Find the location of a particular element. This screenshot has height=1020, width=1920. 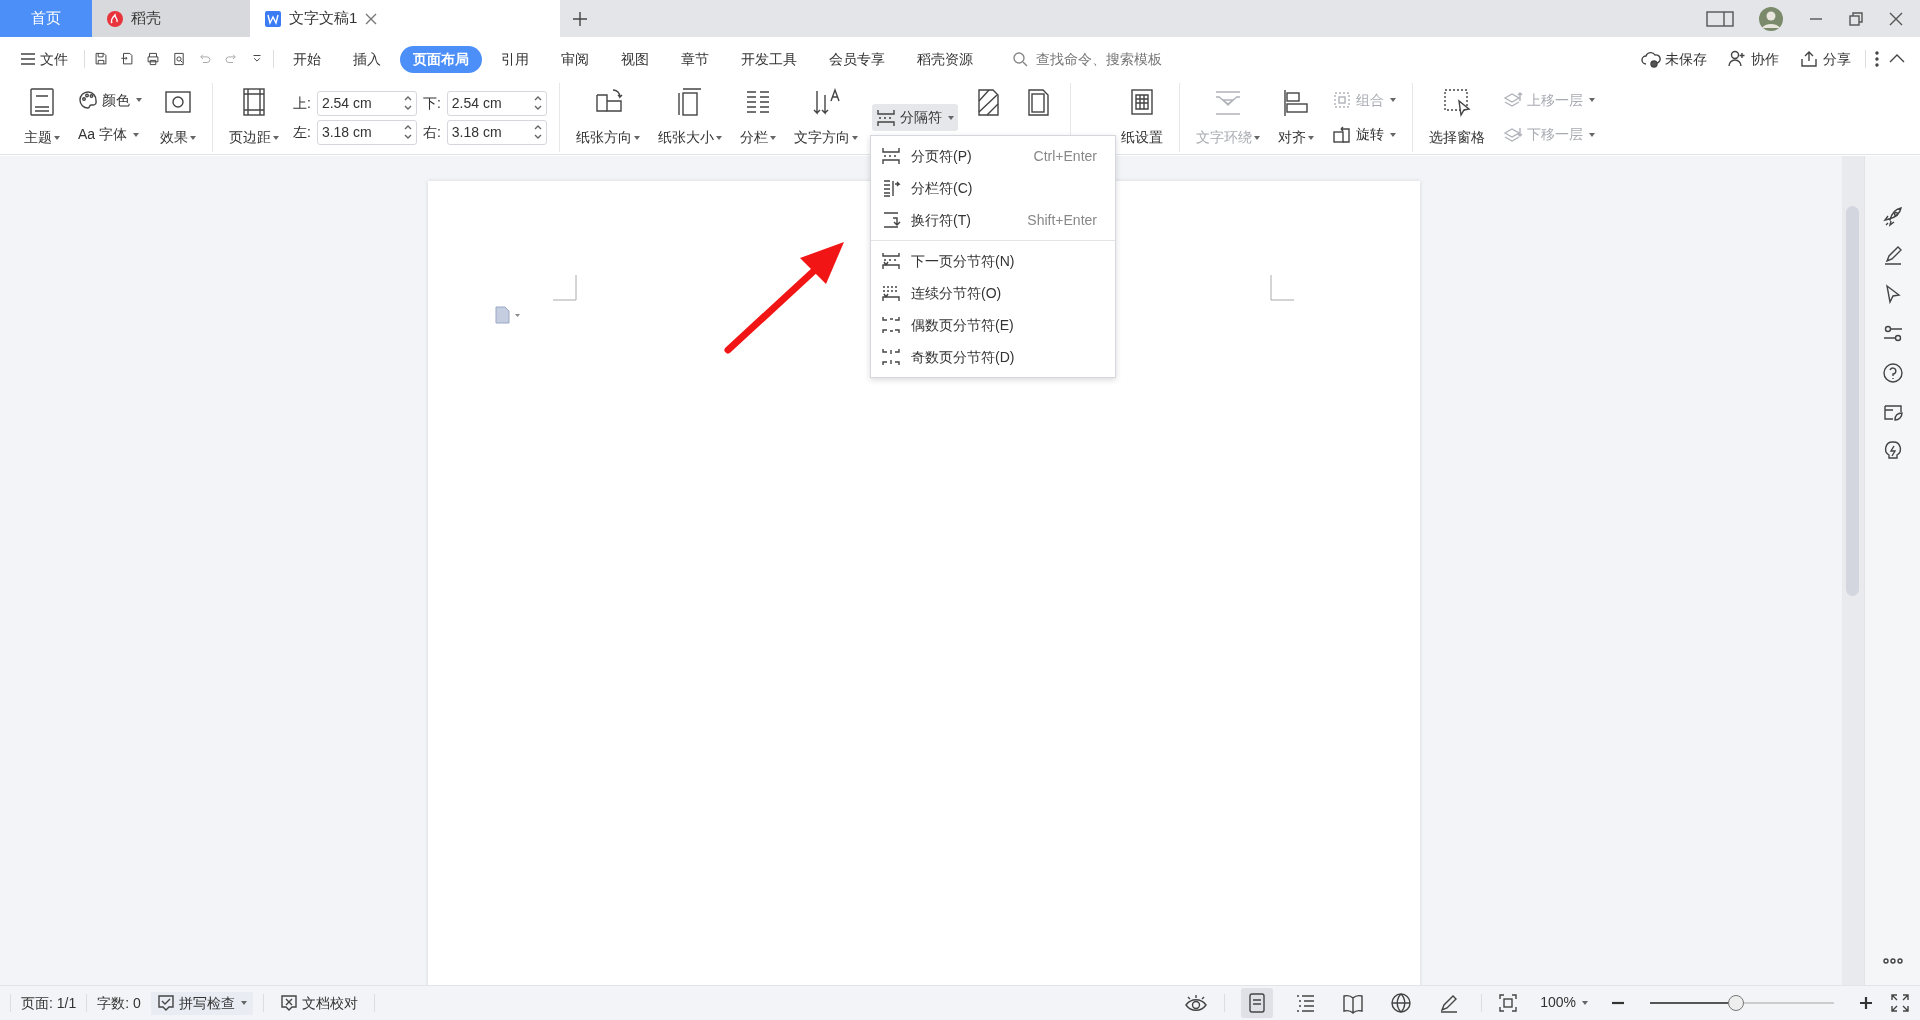

more-icon is located at coordinates (1892, 961).